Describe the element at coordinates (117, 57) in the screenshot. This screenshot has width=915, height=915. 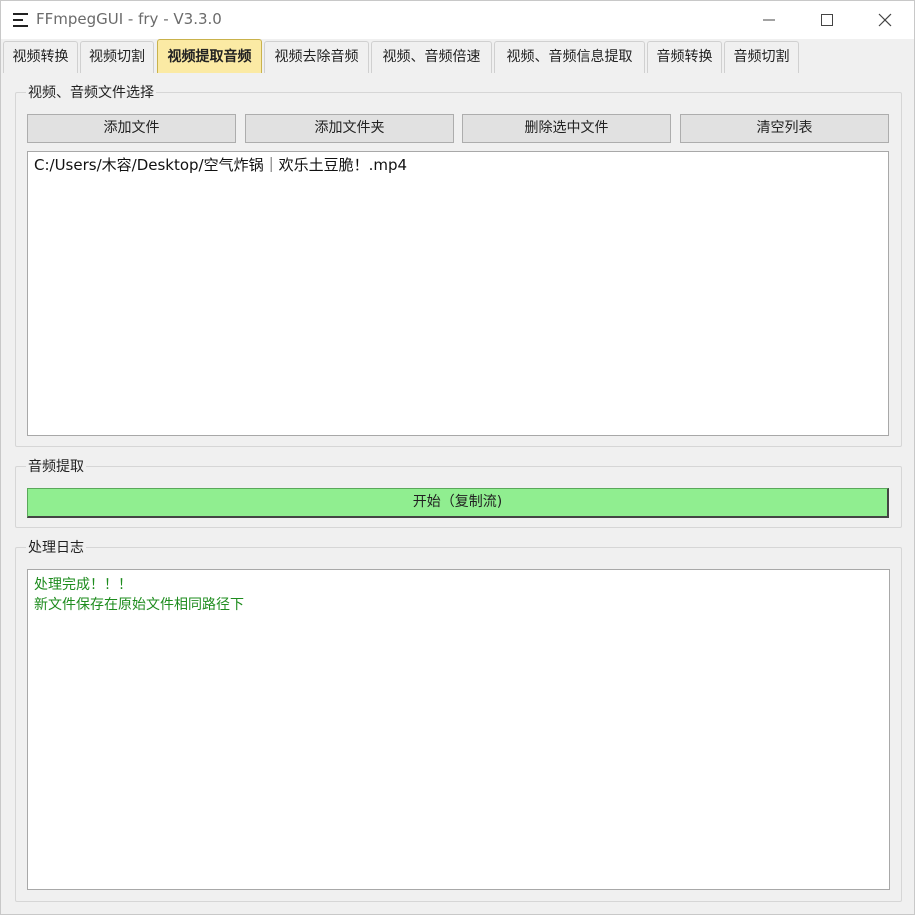
I see `tab-video-cut: 视频切割` at that location.